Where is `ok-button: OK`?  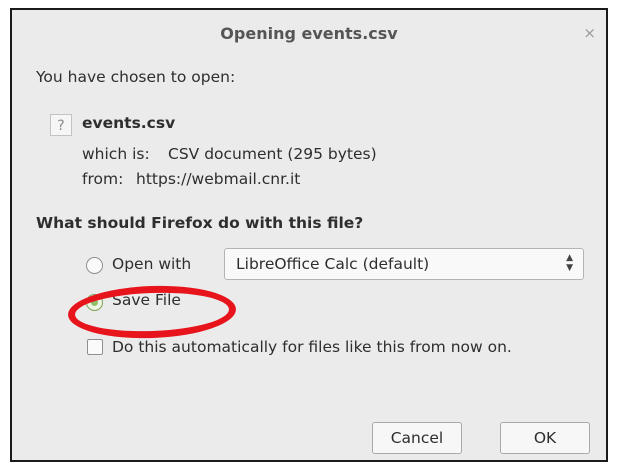
ok-button: OK is located at coordinates (545, 438).